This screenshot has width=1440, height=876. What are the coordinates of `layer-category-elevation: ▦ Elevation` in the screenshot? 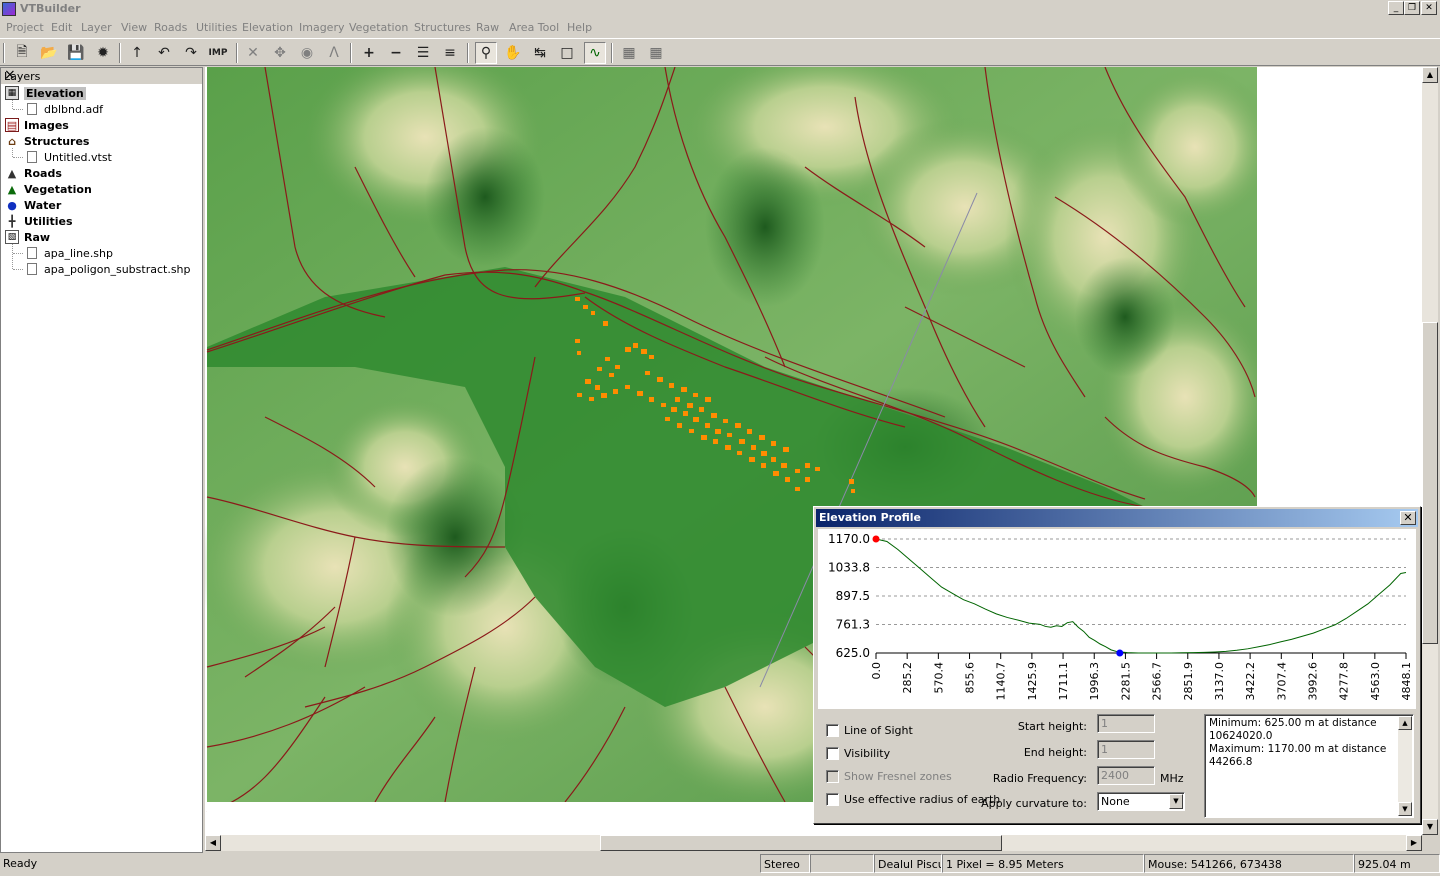 It's located at (45, 93).